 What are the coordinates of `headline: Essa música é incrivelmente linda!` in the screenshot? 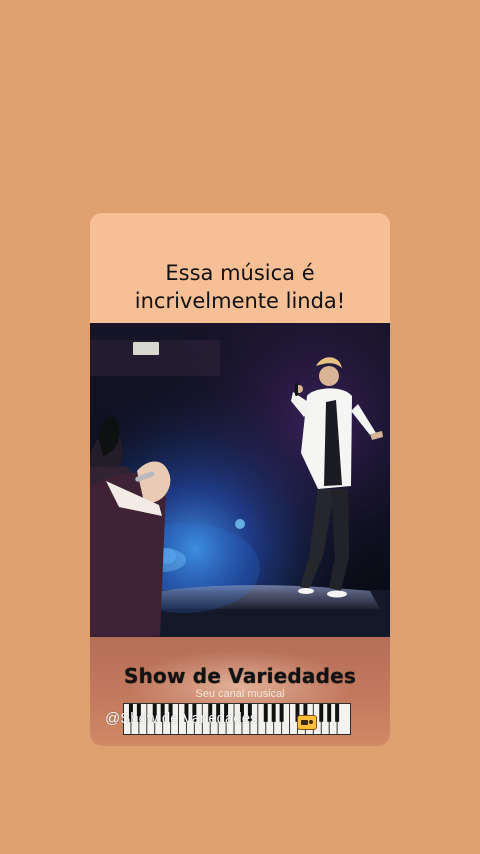 It's located at (240, 287).